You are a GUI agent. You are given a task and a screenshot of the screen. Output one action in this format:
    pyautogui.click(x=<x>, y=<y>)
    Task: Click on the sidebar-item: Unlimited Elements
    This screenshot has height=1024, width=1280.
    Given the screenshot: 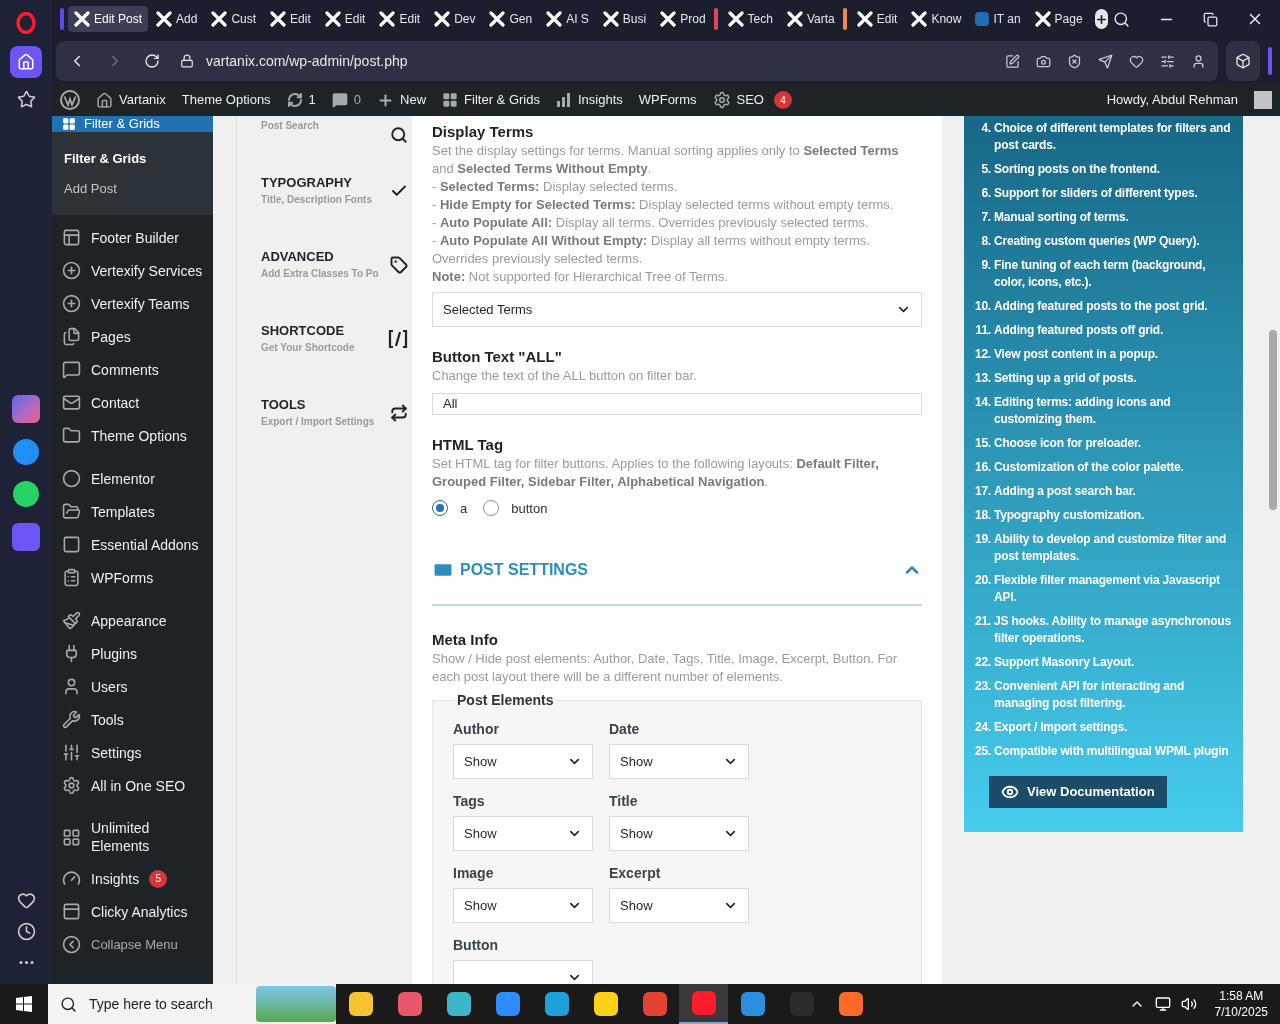 What is the action you would take?
    pyautogui.click(x=132, y=837)
    